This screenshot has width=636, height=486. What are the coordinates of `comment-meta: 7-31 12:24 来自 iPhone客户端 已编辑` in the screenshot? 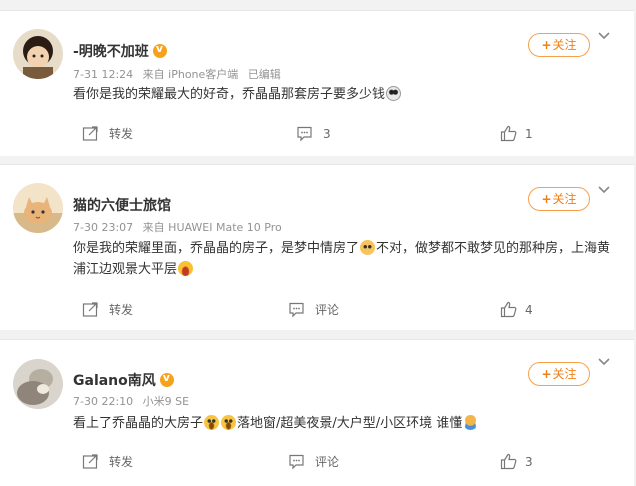 It's located at (180, 74).